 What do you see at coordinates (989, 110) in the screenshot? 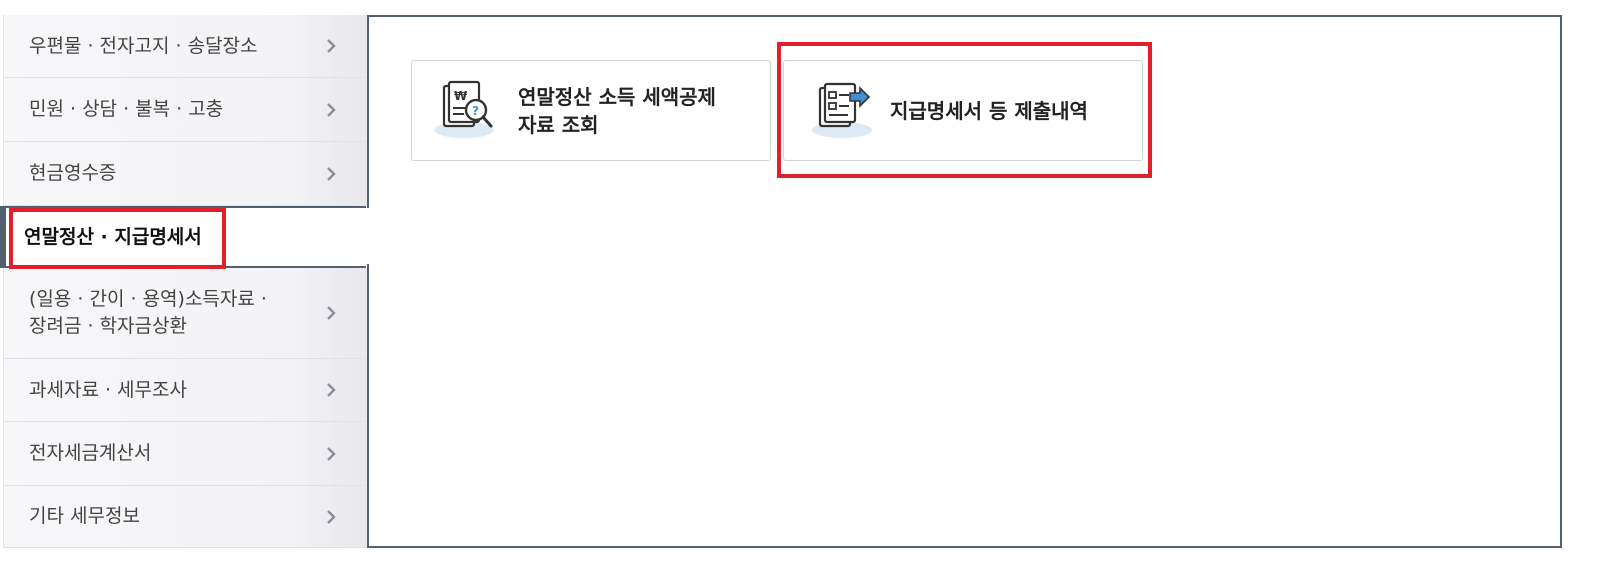
I see `card-label: 지급명세서 등 제출내역` at bounding box center [989, 110].